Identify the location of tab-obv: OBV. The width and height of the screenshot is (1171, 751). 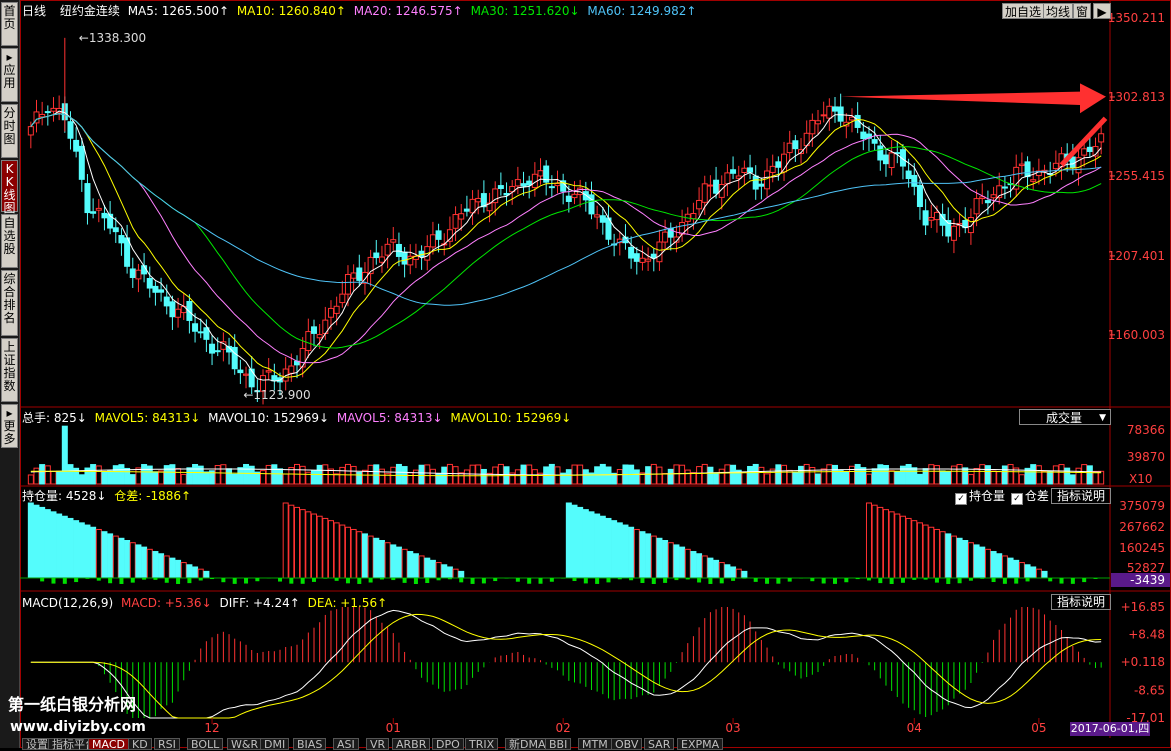
(626, 744).